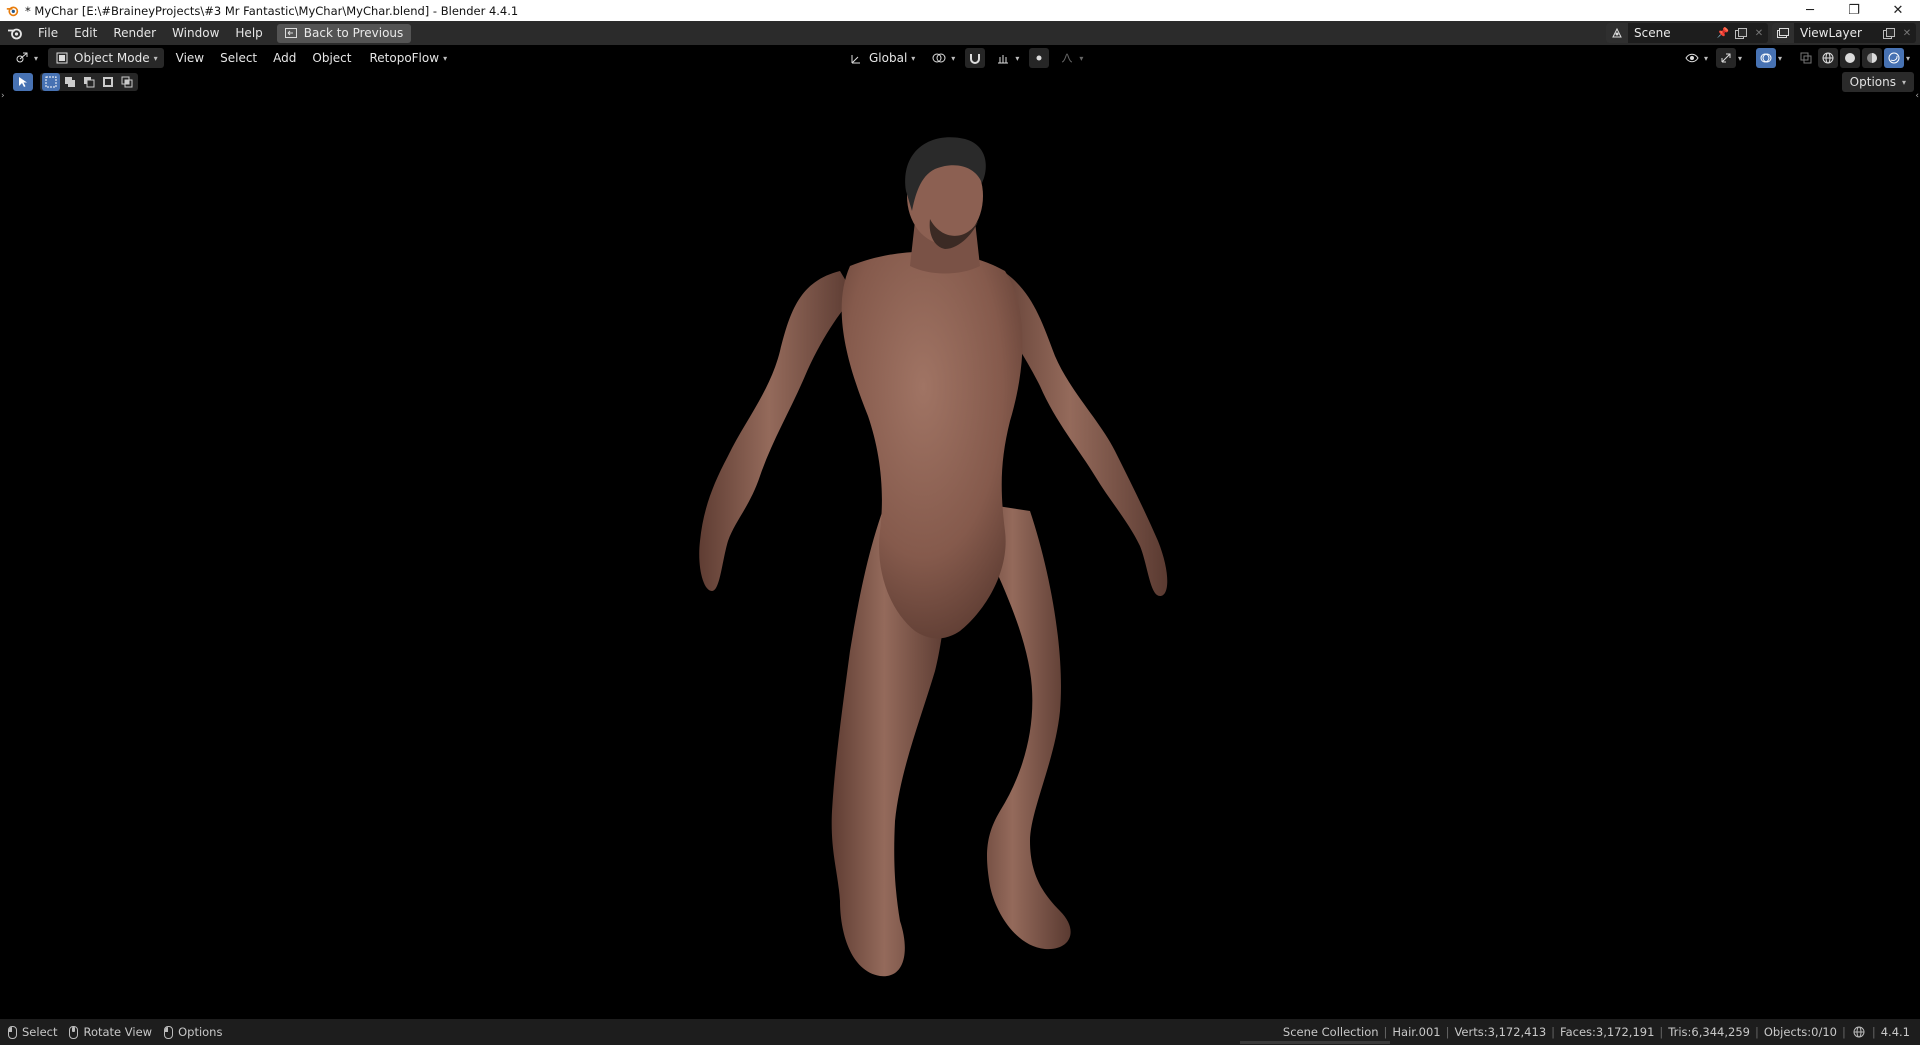  Describe the element at coordinates (238, 58) in the screenshot. I see `menu-select: Select` at that location.